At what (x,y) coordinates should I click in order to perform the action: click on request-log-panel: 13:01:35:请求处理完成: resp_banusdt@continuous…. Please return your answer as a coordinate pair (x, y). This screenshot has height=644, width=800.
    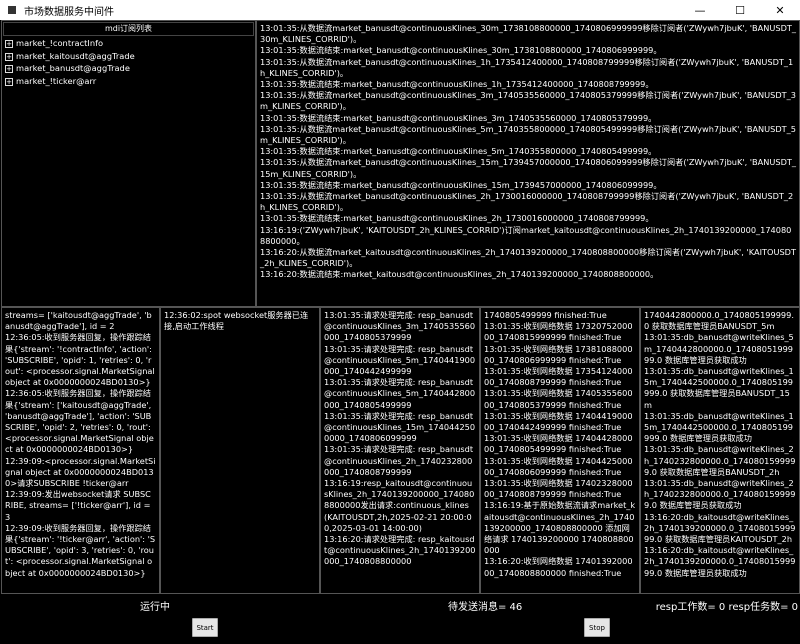
    Looking at the image, I should click on (400, 450).